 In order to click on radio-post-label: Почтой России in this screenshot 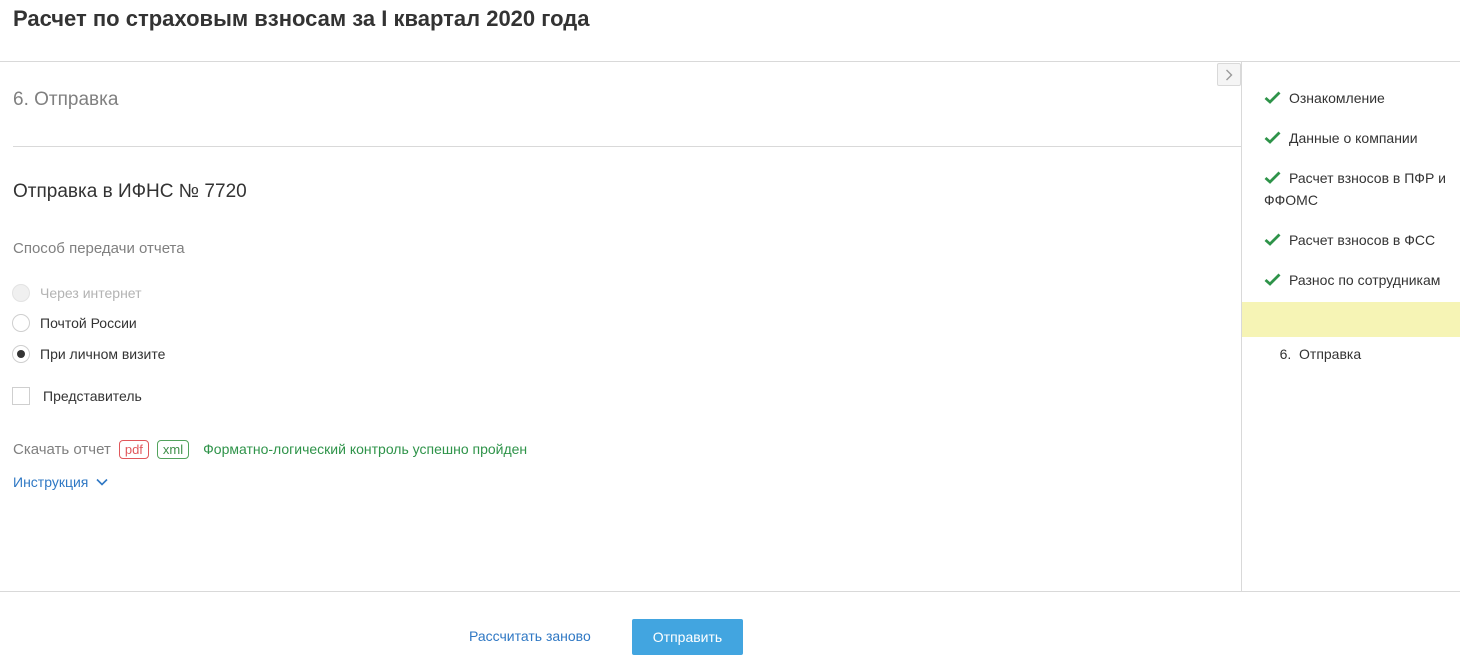, I will do `click(88, 323)`.